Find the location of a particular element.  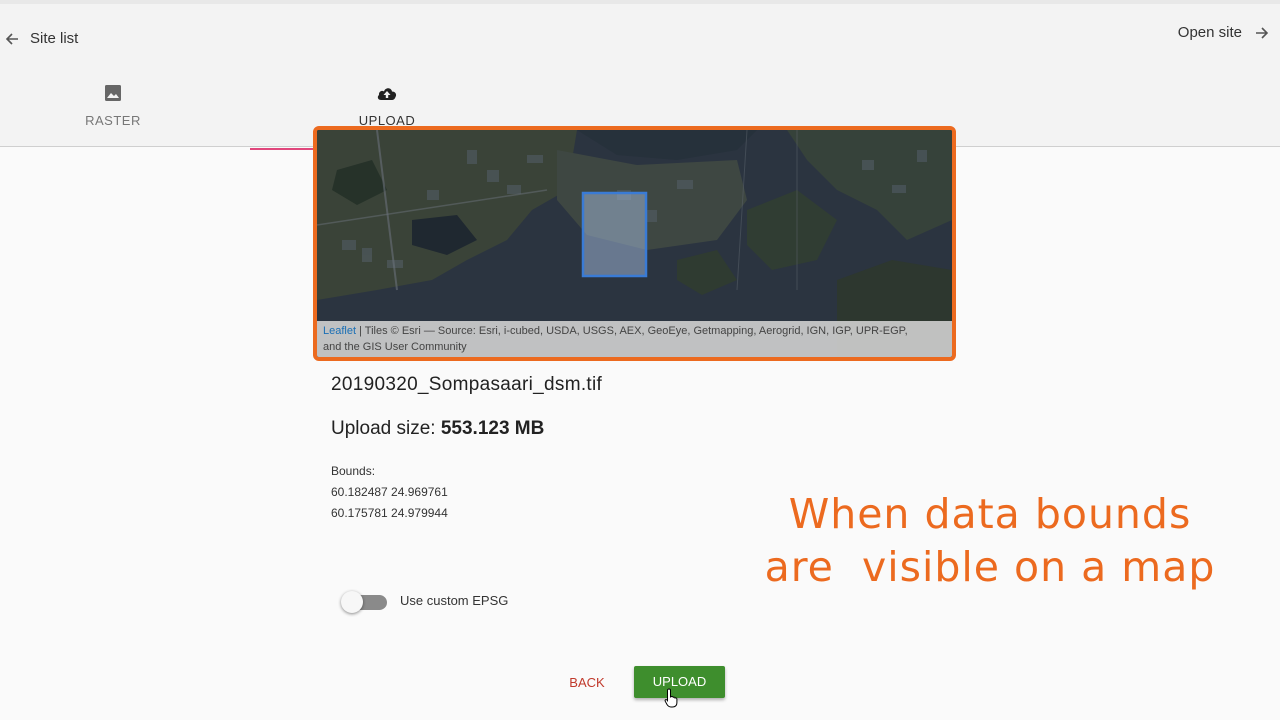

cloud-upload-icon is located at coordinates (387, 94).